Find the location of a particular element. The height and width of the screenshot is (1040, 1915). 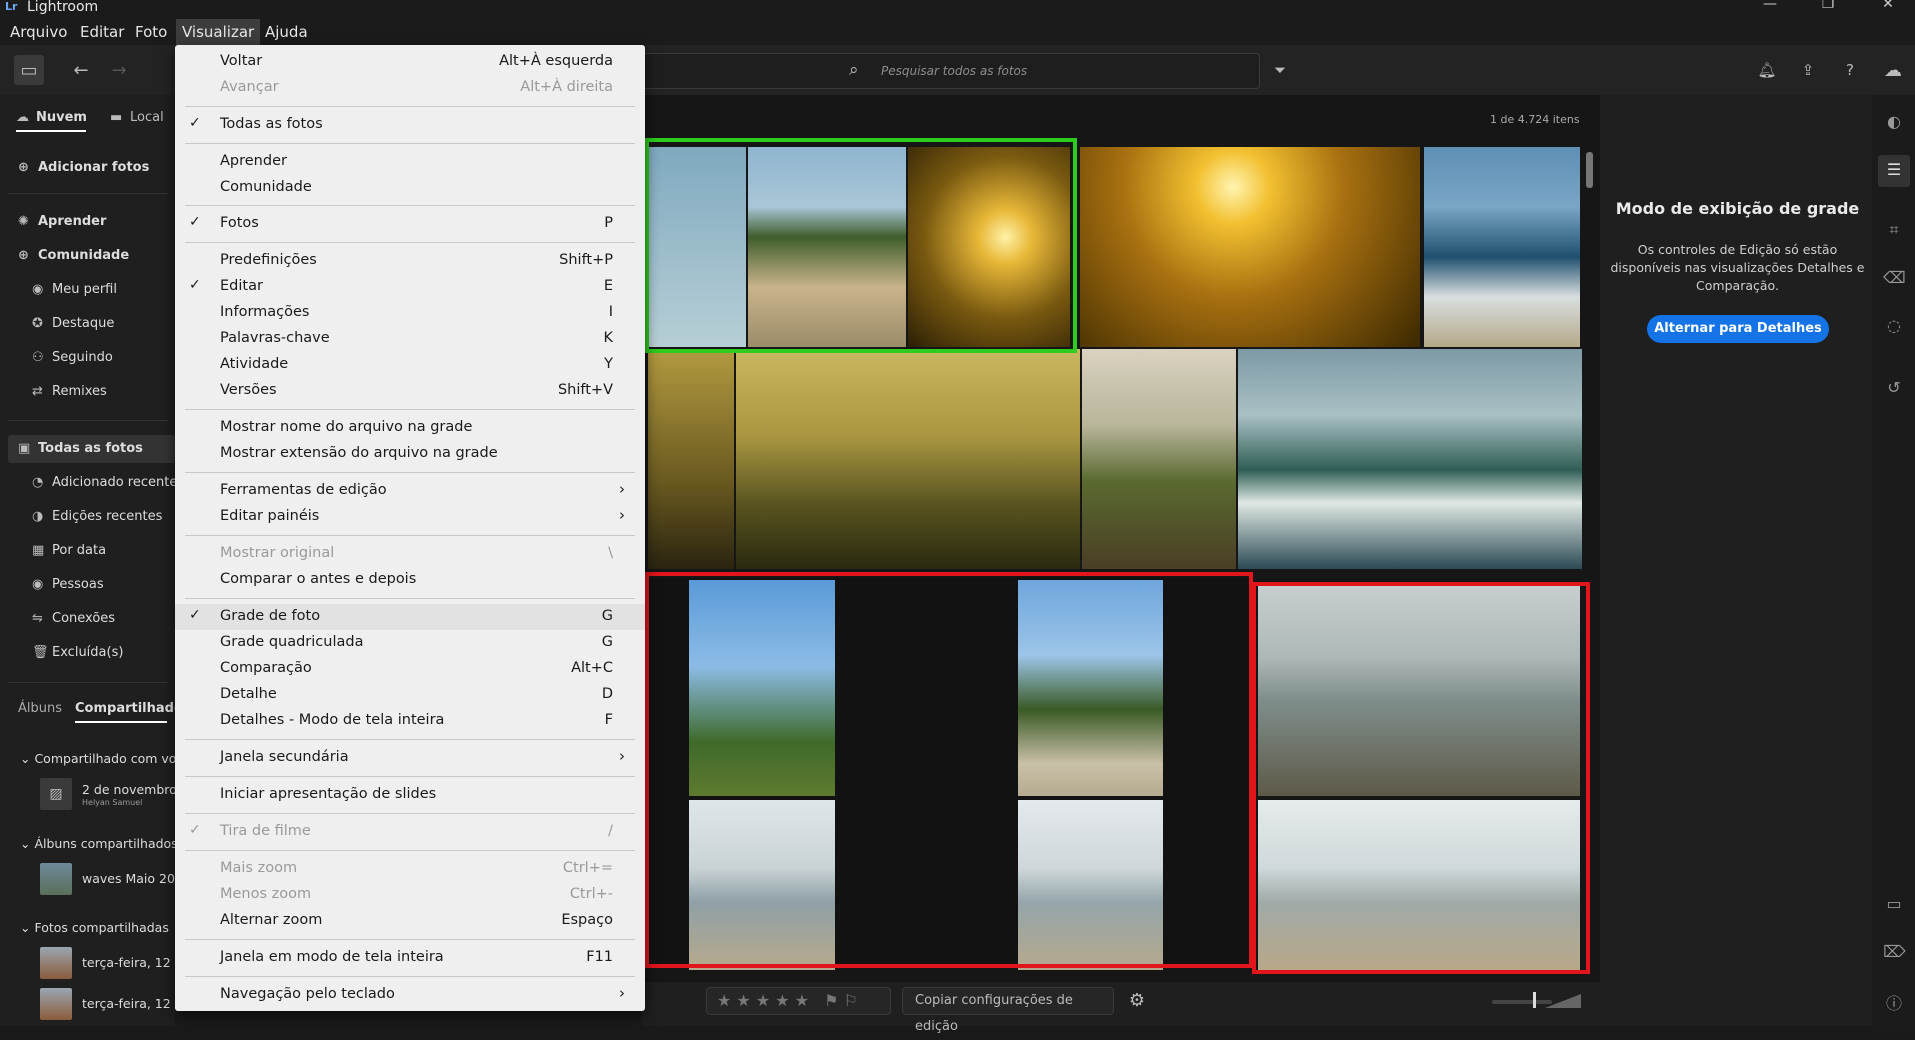

sidebar-item-profile: ◉ Meu perfil is located at coordinates (74, 289).